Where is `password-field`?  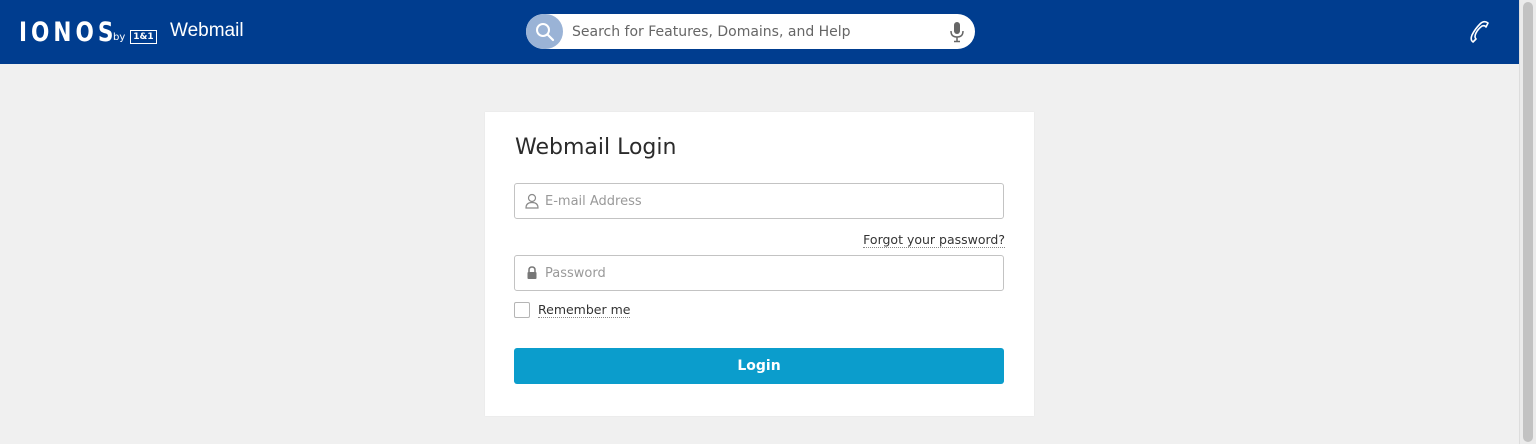
password-field is located at coordinates (759, 273).